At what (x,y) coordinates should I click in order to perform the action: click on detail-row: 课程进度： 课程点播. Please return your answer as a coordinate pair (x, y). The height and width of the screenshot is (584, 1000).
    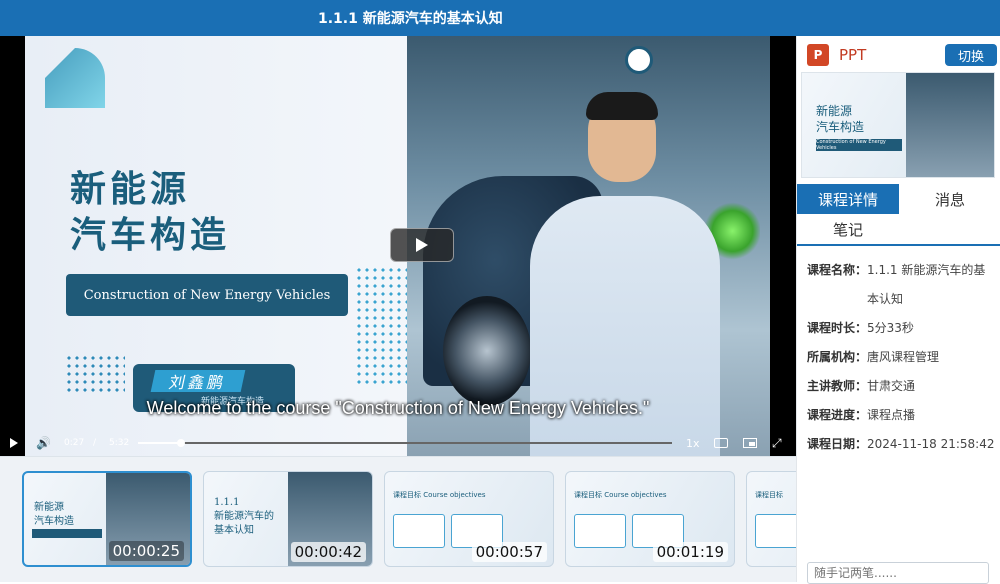
    Looking at the image, I should click on (902, 415).